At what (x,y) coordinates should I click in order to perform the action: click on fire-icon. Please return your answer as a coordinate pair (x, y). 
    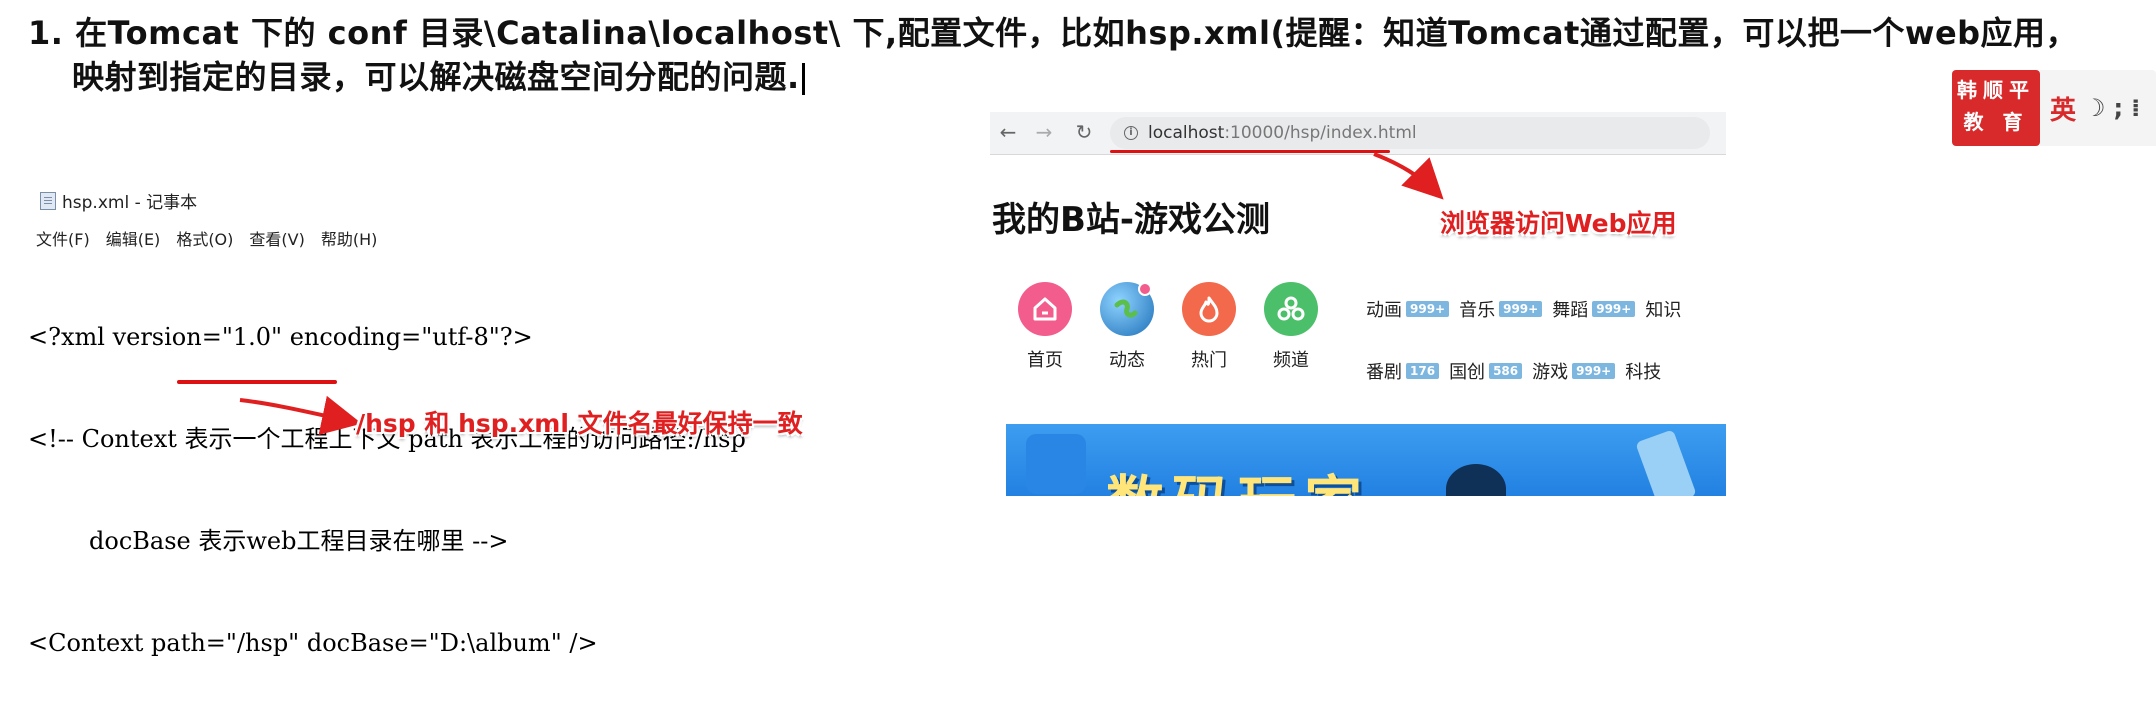
    Looking at the image, I should click on (1209, 309).